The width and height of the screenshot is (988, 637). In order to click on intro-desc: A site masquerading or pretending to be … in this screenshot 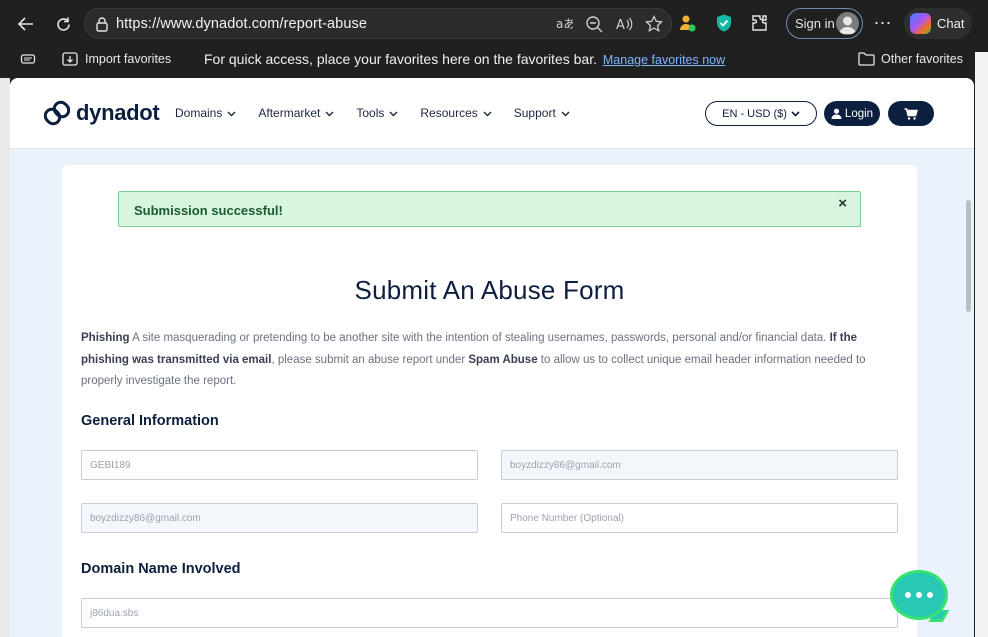, I will do `click(479, 338)`.